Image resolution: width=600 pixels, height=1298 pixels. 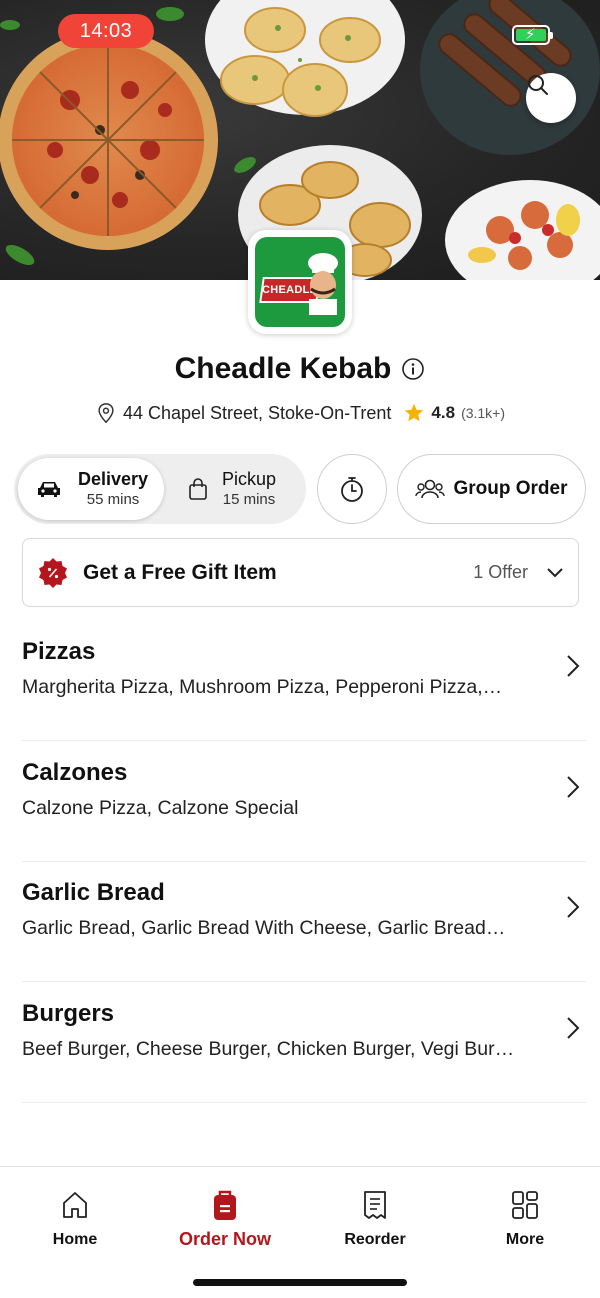 I want to click on category-row-calzones: Calzones Calzone Pizza, Calzone Special, so click(x=304, y=801).